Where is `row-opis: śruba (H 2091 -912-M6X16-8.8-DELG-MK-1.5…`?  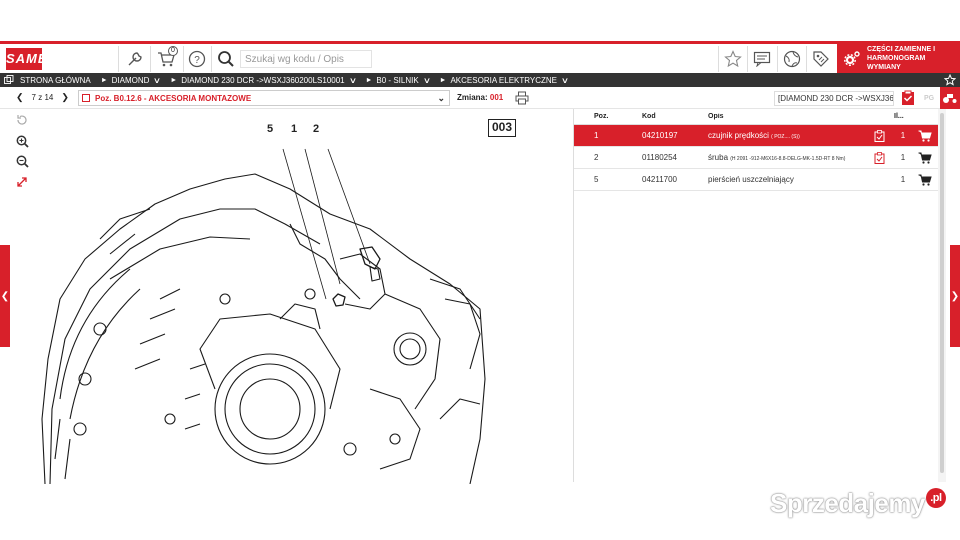 row-opis: śruba (H 2091 -912-M6X16-8.8-DELG-MK-1.5… is located at coordinates (776, 157).